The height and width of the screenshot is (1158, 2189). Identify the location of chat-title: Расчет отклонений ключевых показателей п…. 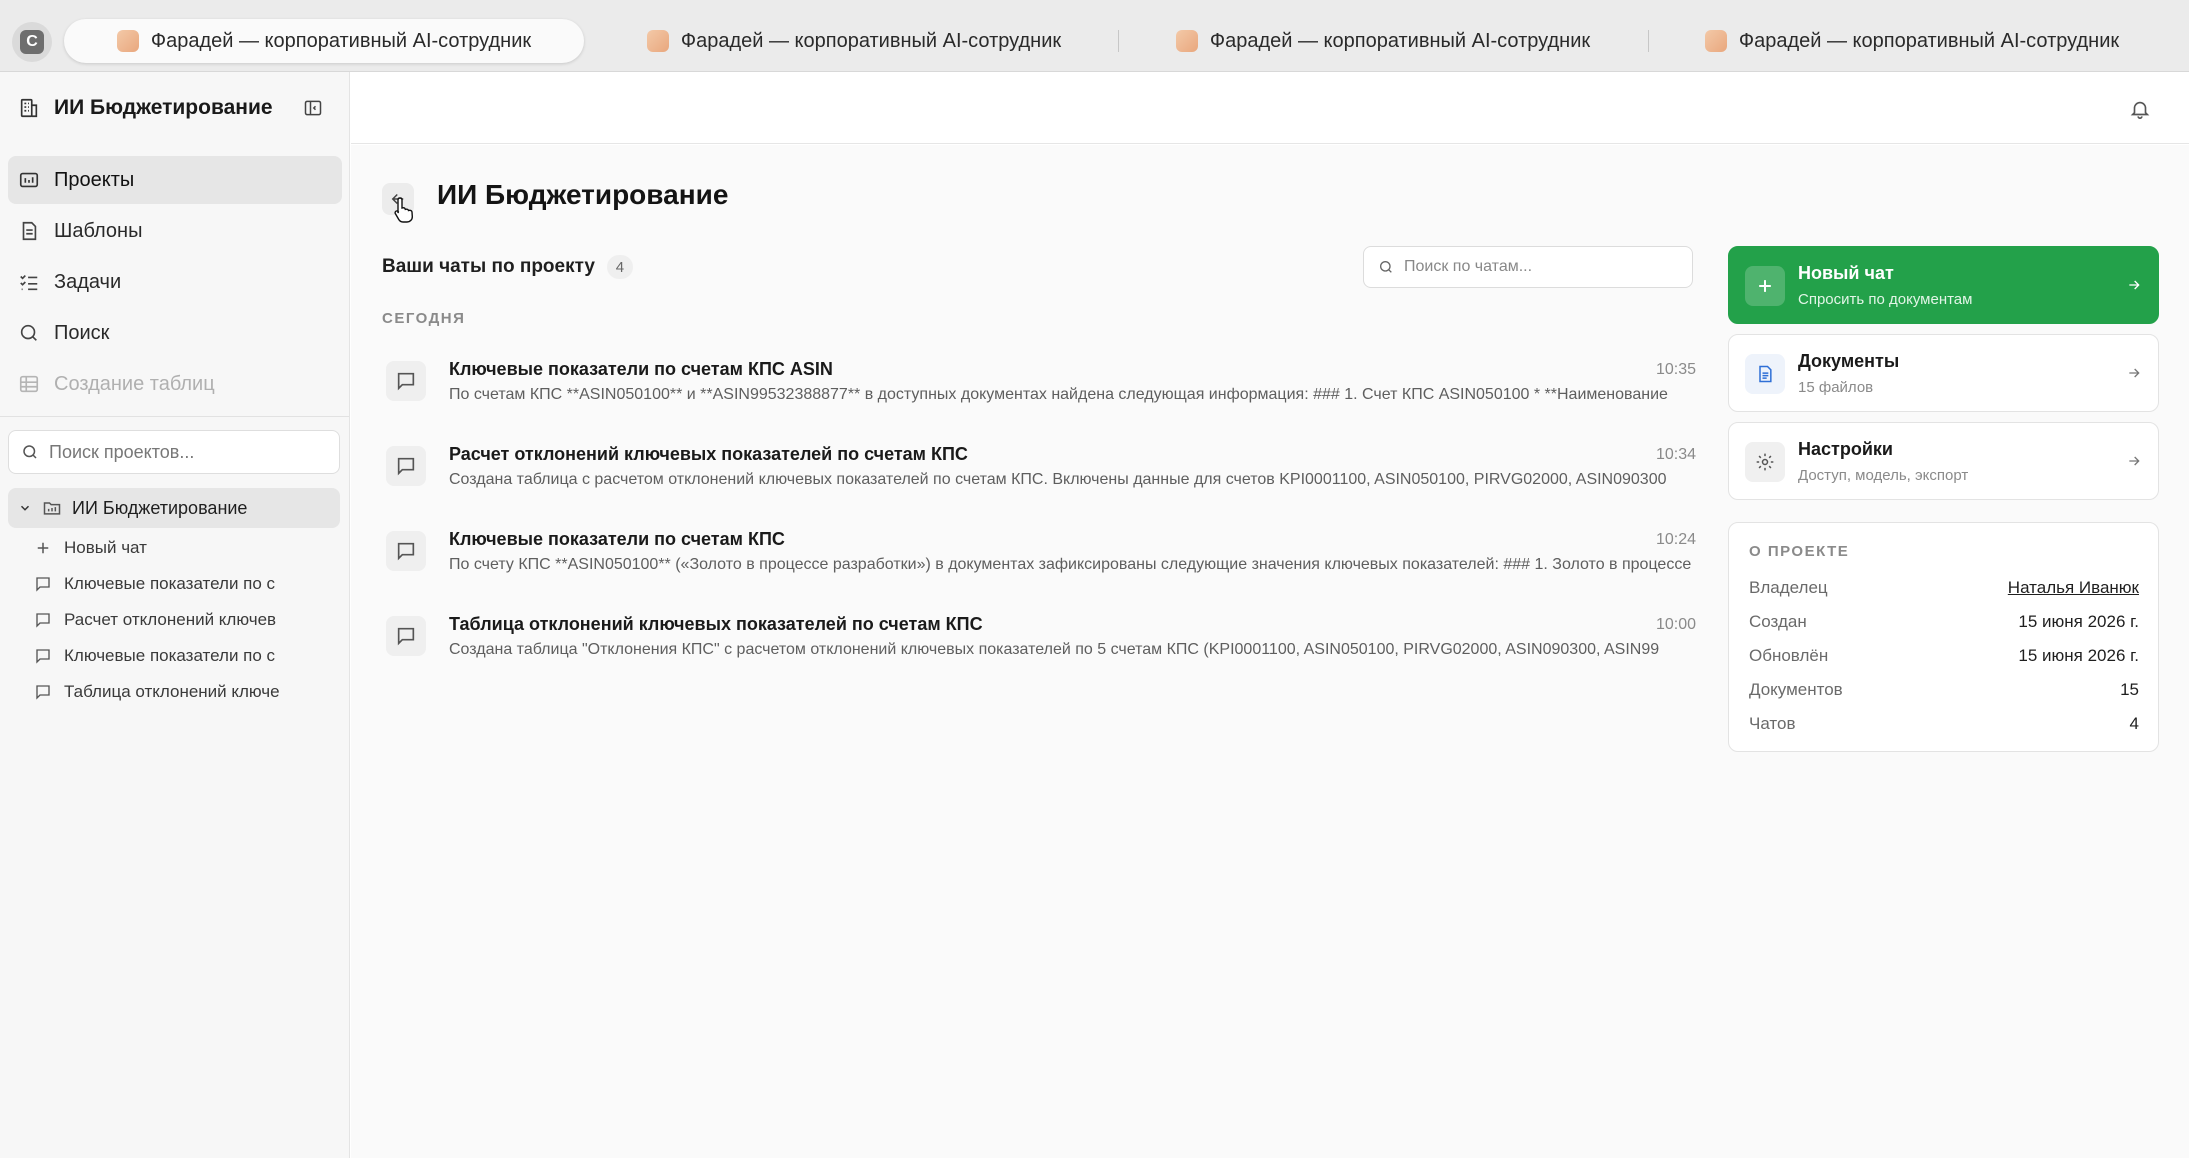
(708, 454).